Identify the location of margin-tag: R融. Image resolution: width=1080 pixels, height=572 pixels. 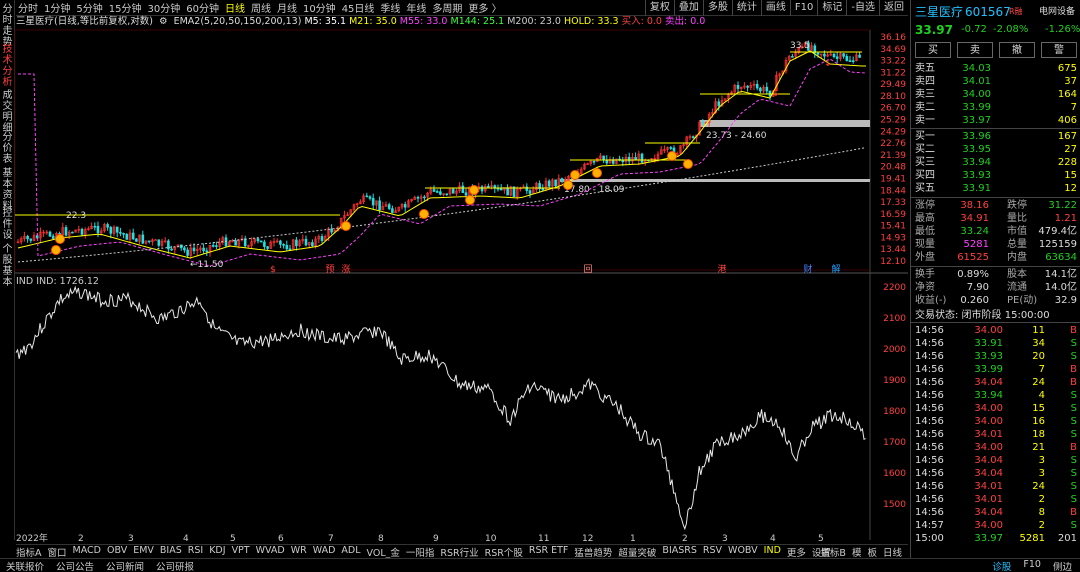
(1016, 11).